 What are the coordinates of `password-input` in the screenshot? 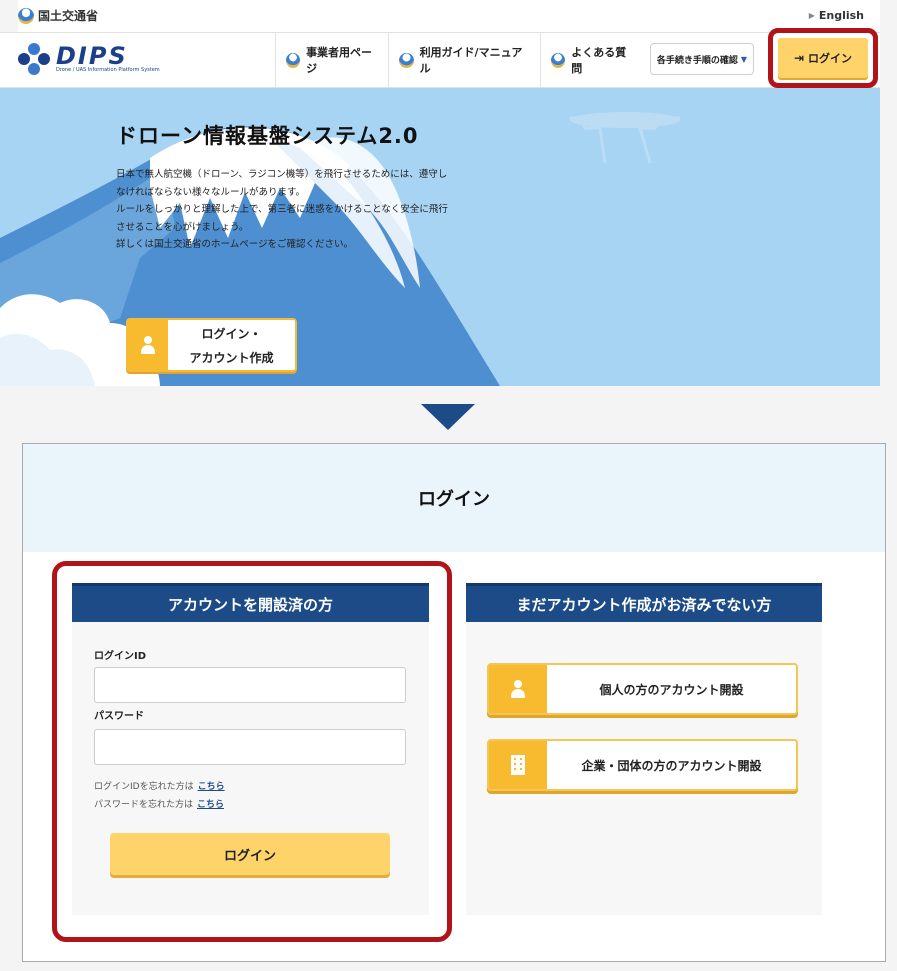 It's located at (250, 747).